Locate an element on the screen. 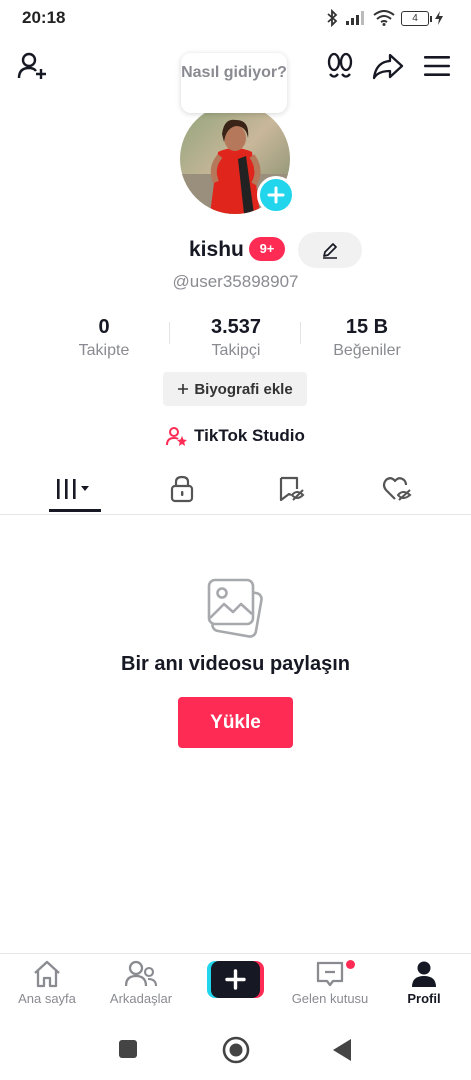 This screenshot has width=471, height=1080. profile-tabs is located at coordinates (235, 489).